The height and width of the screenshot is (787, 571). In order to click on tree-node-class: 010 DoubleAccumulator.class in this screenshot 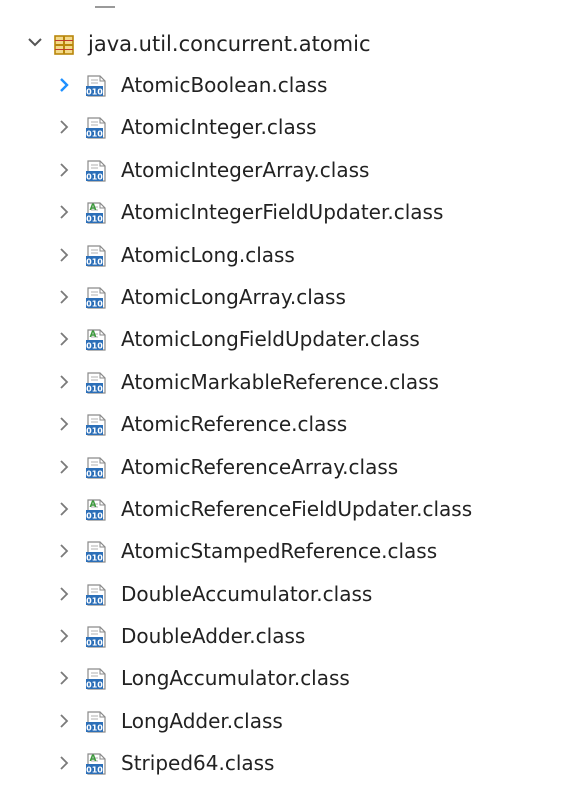, I will do `click(285, 596)`.